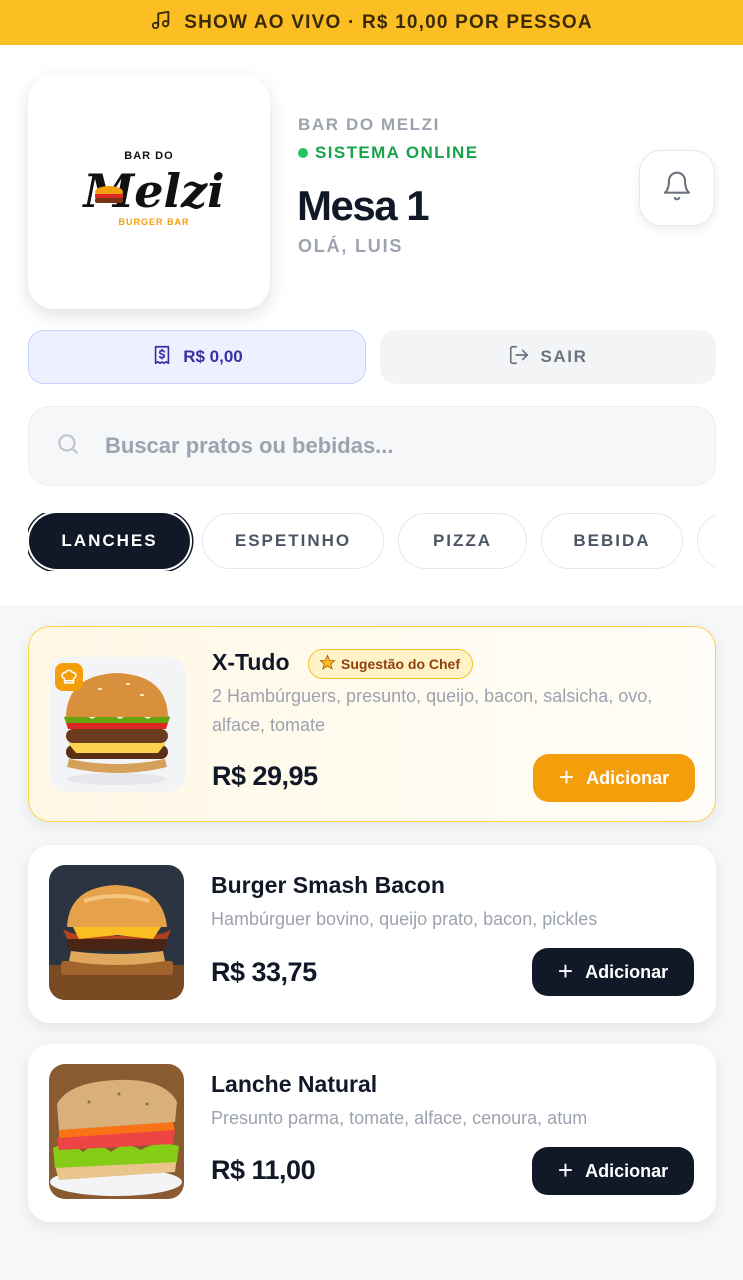  Describe the element at coordinates (303, 153) in the screenshot. I see `online-dot-icon` at that location.